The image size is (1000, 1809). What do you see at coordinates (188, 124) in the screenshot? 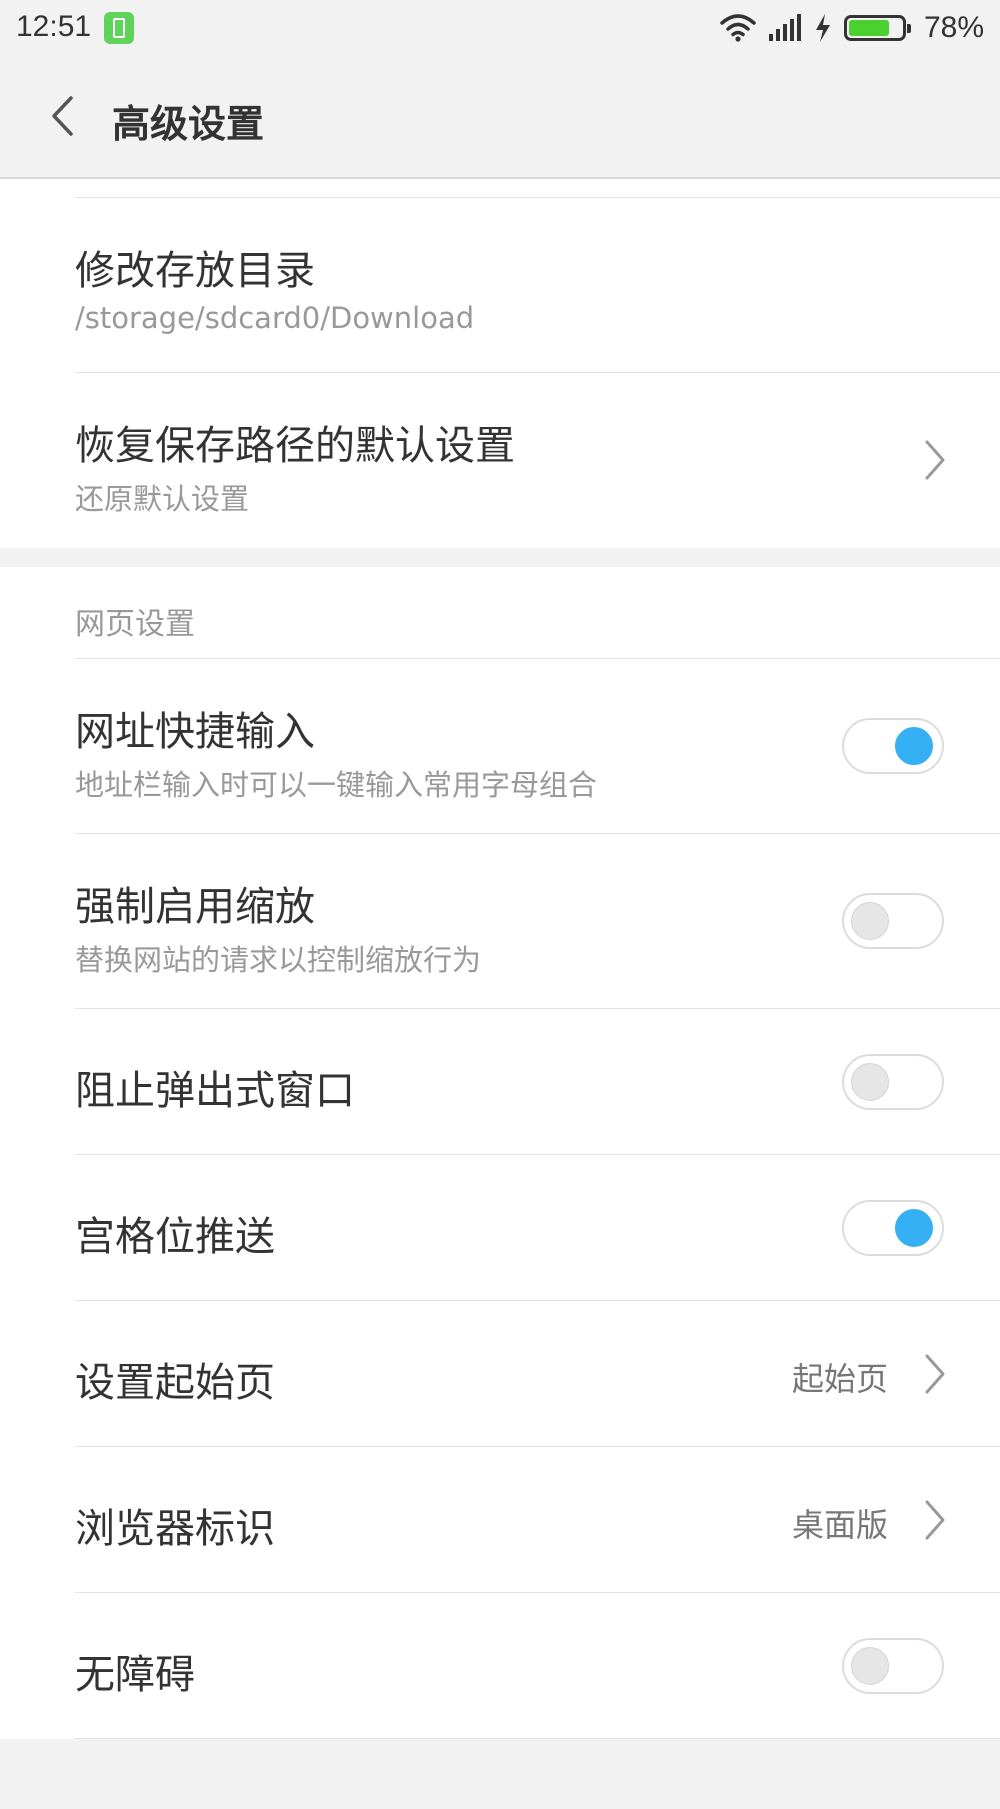
I see `page-title: 高级设置` at bounding box center [188, 124].